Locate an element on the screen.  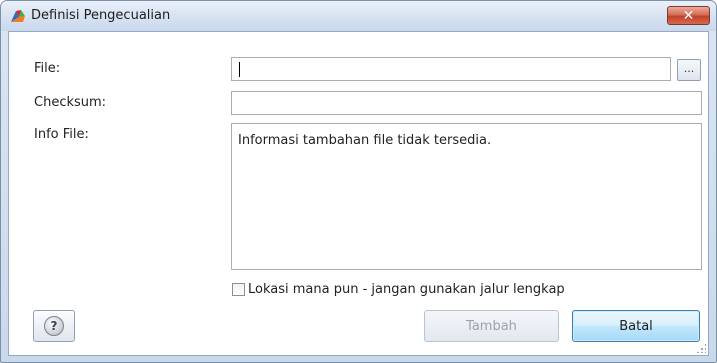
title-bar: Definisi Pengecualian ✕ is located at coordinates (358, 16).